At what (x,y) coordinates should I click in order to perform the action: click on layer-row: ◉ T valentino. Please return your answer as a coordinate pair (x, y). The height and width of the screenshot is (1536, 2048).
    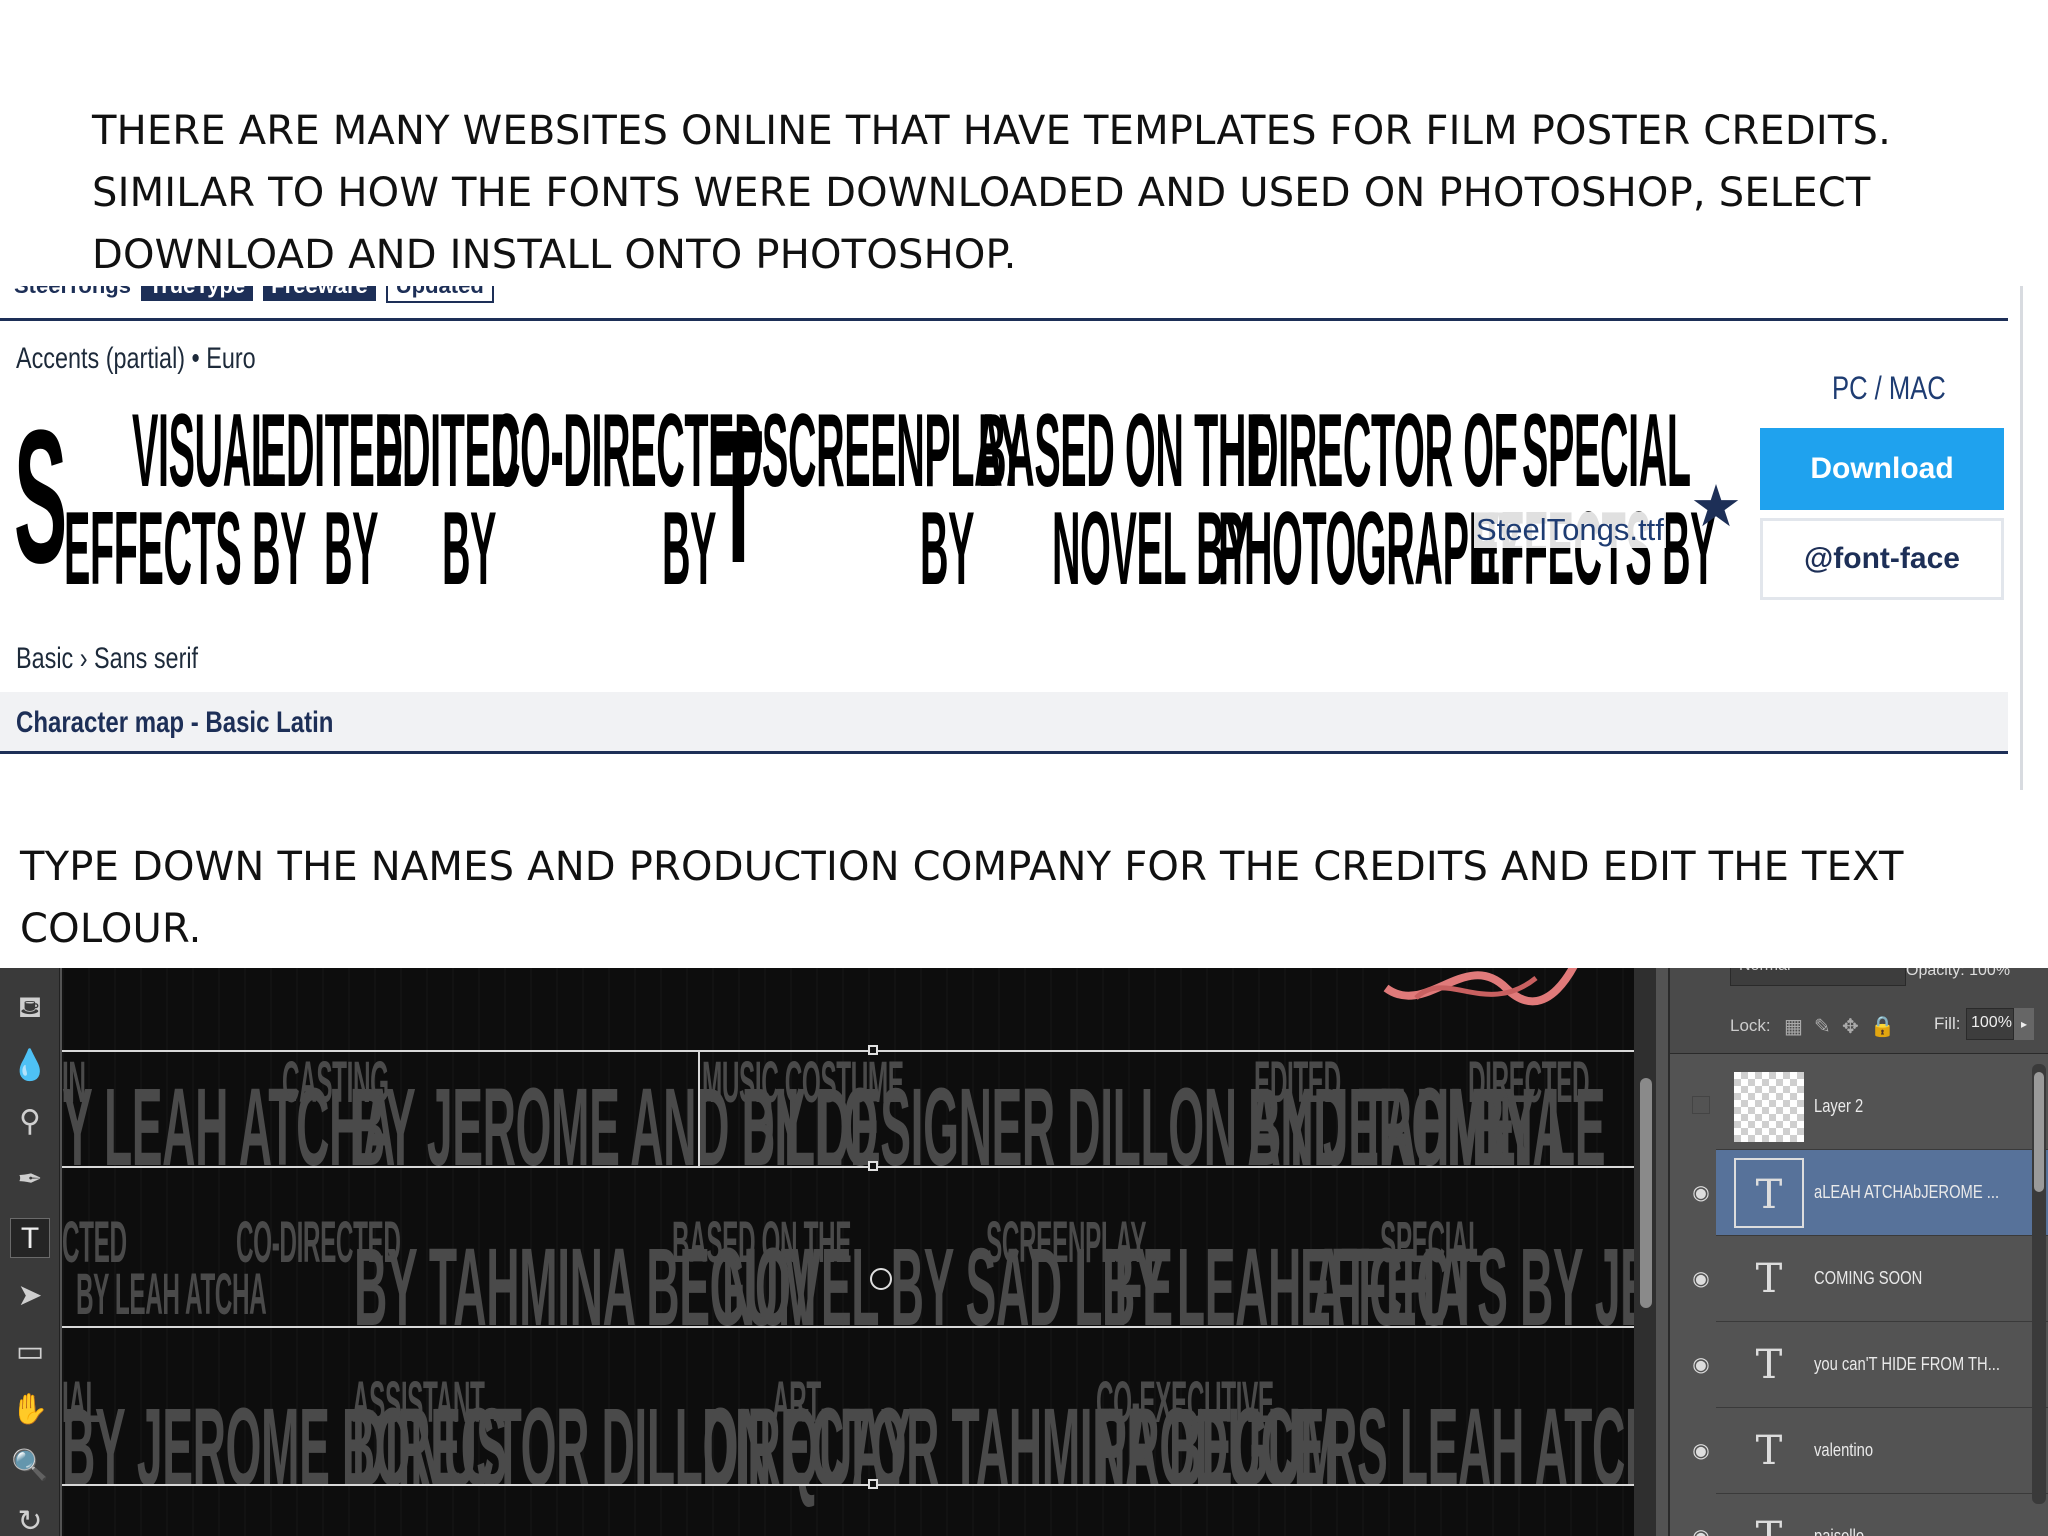
    Looking at the image, I should click on (1870, 1451).